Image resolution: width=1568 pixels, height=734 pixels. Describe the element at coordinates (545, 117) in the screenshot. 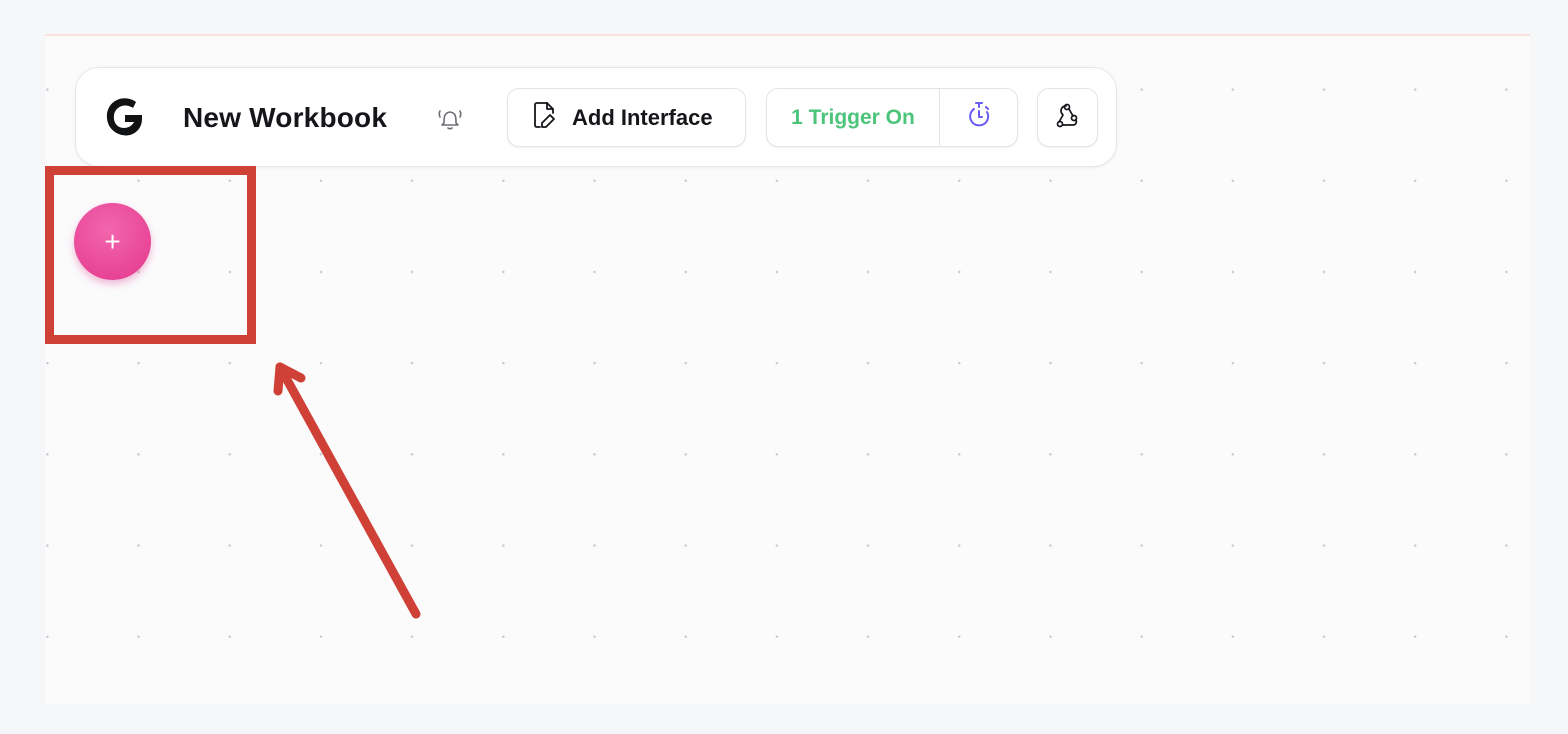

I see `file-pen-icon` at that location.